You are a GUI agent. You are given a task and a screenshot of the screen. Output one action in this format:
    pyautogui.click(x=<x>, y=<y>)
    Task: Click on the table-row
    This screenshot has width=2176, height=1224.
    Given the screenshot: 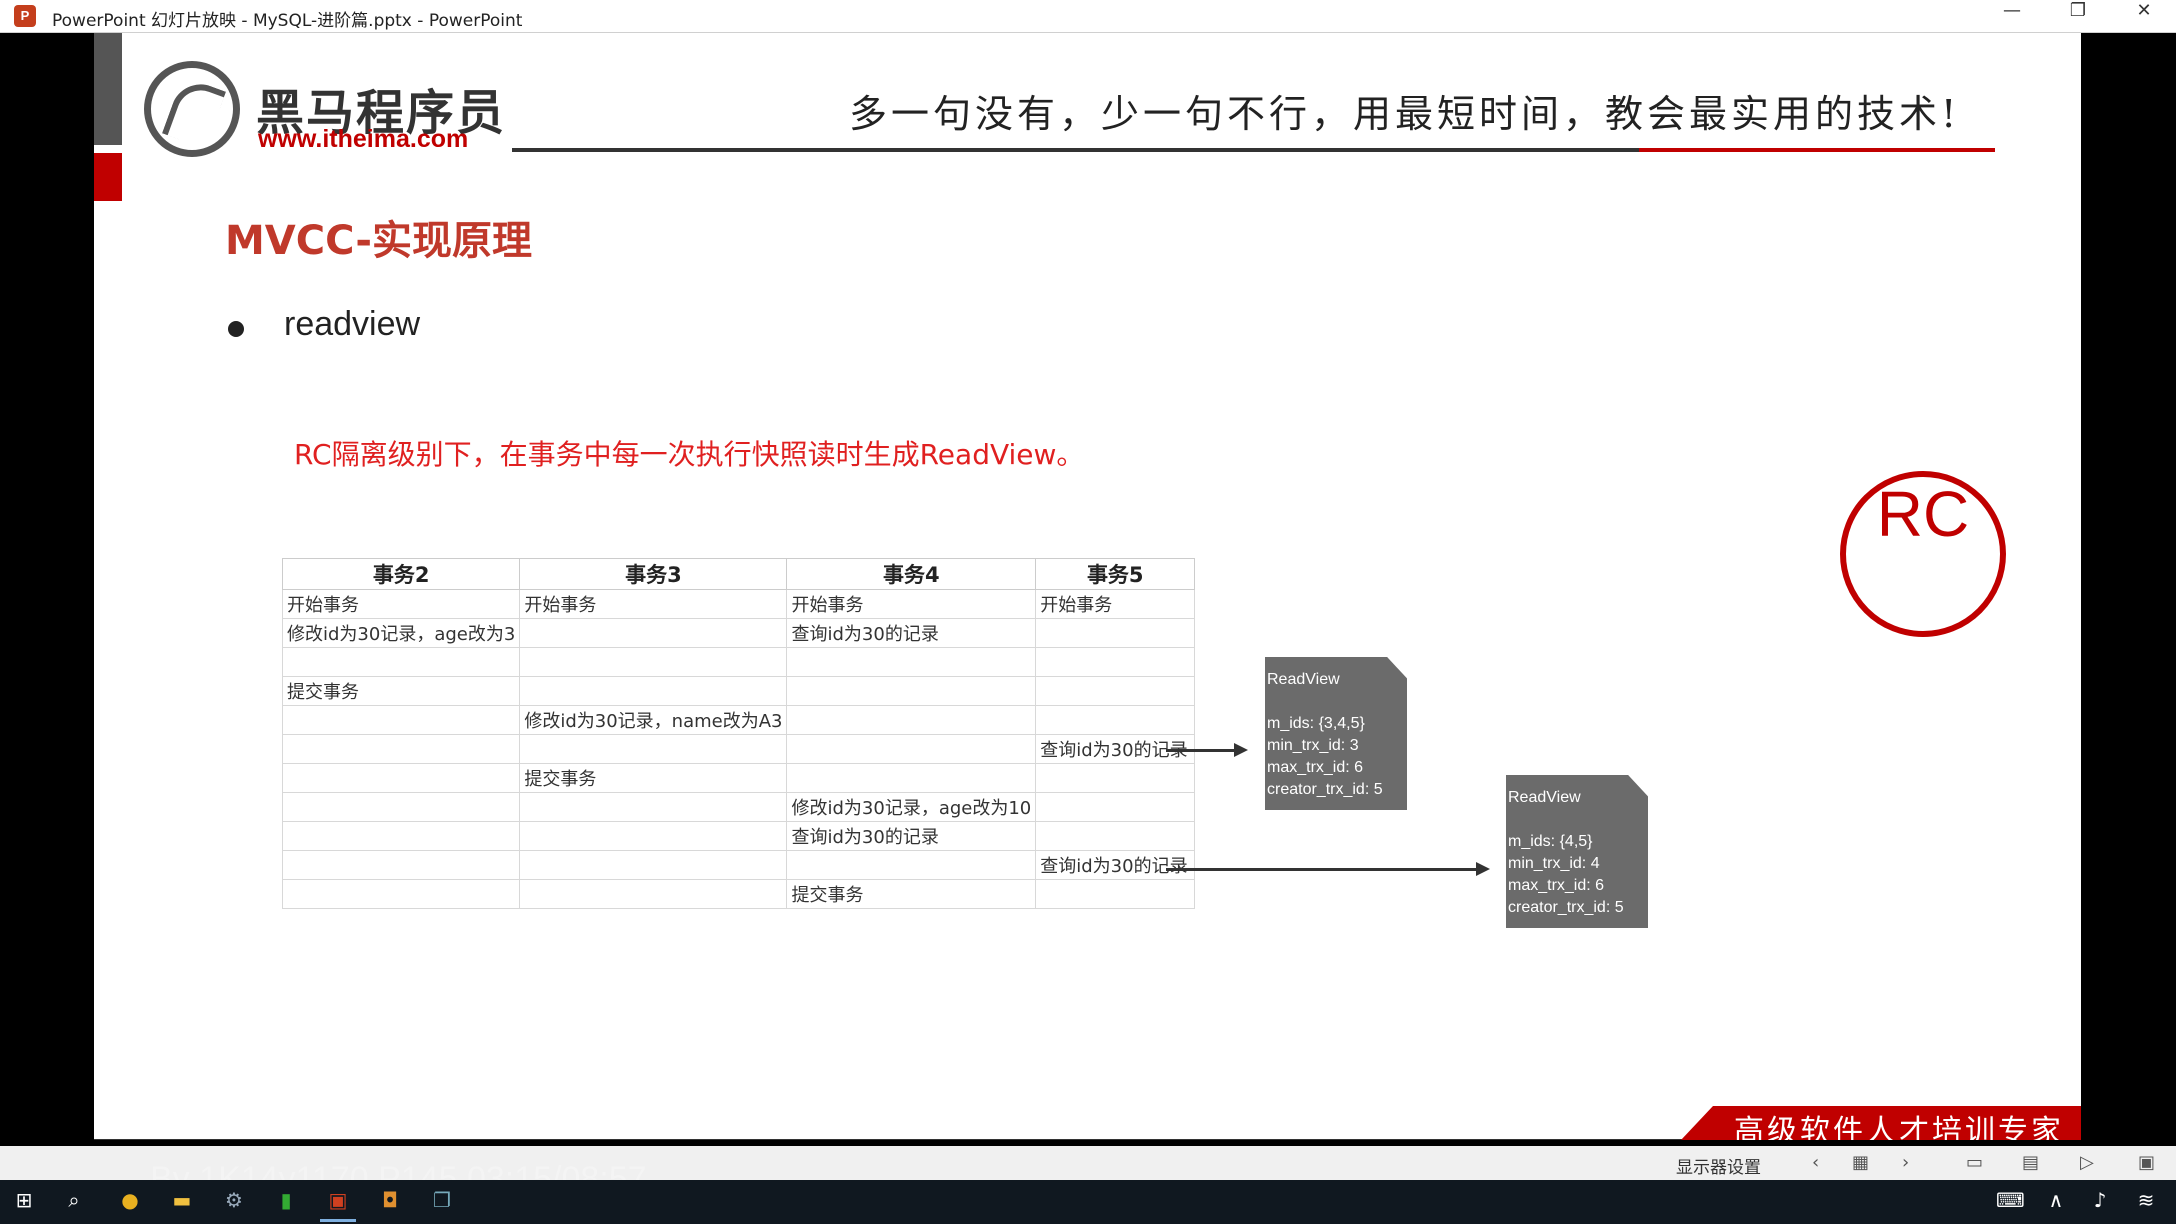 What is the action you would take?
    pyautogui.click(x=738, y=662)
    